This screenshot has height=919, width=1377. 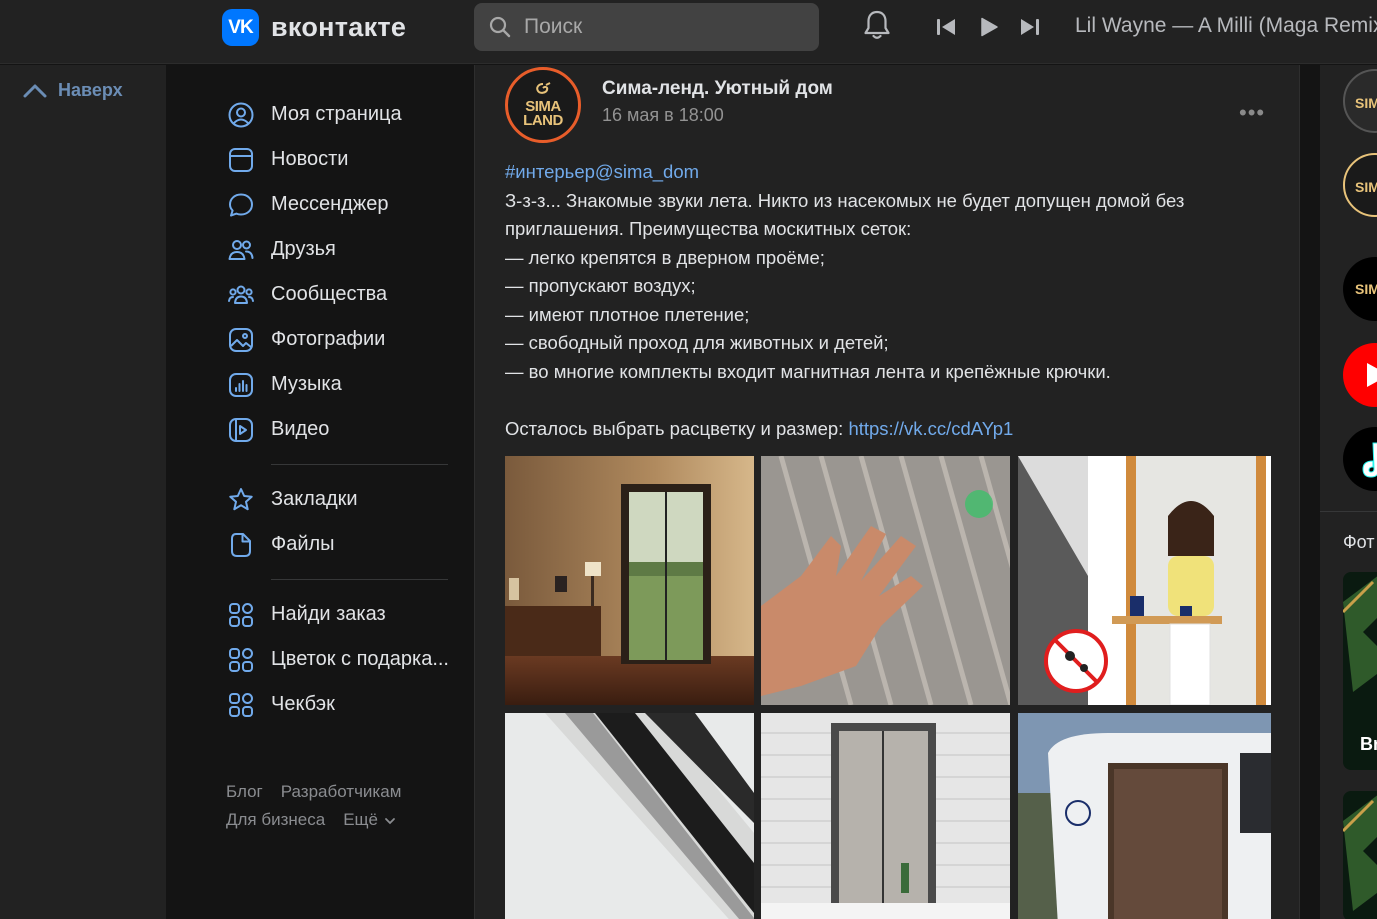 What do you see at coordinates (241, 250) in the screenshot?
I see `friends-icon` at bounding box center [241, 250].